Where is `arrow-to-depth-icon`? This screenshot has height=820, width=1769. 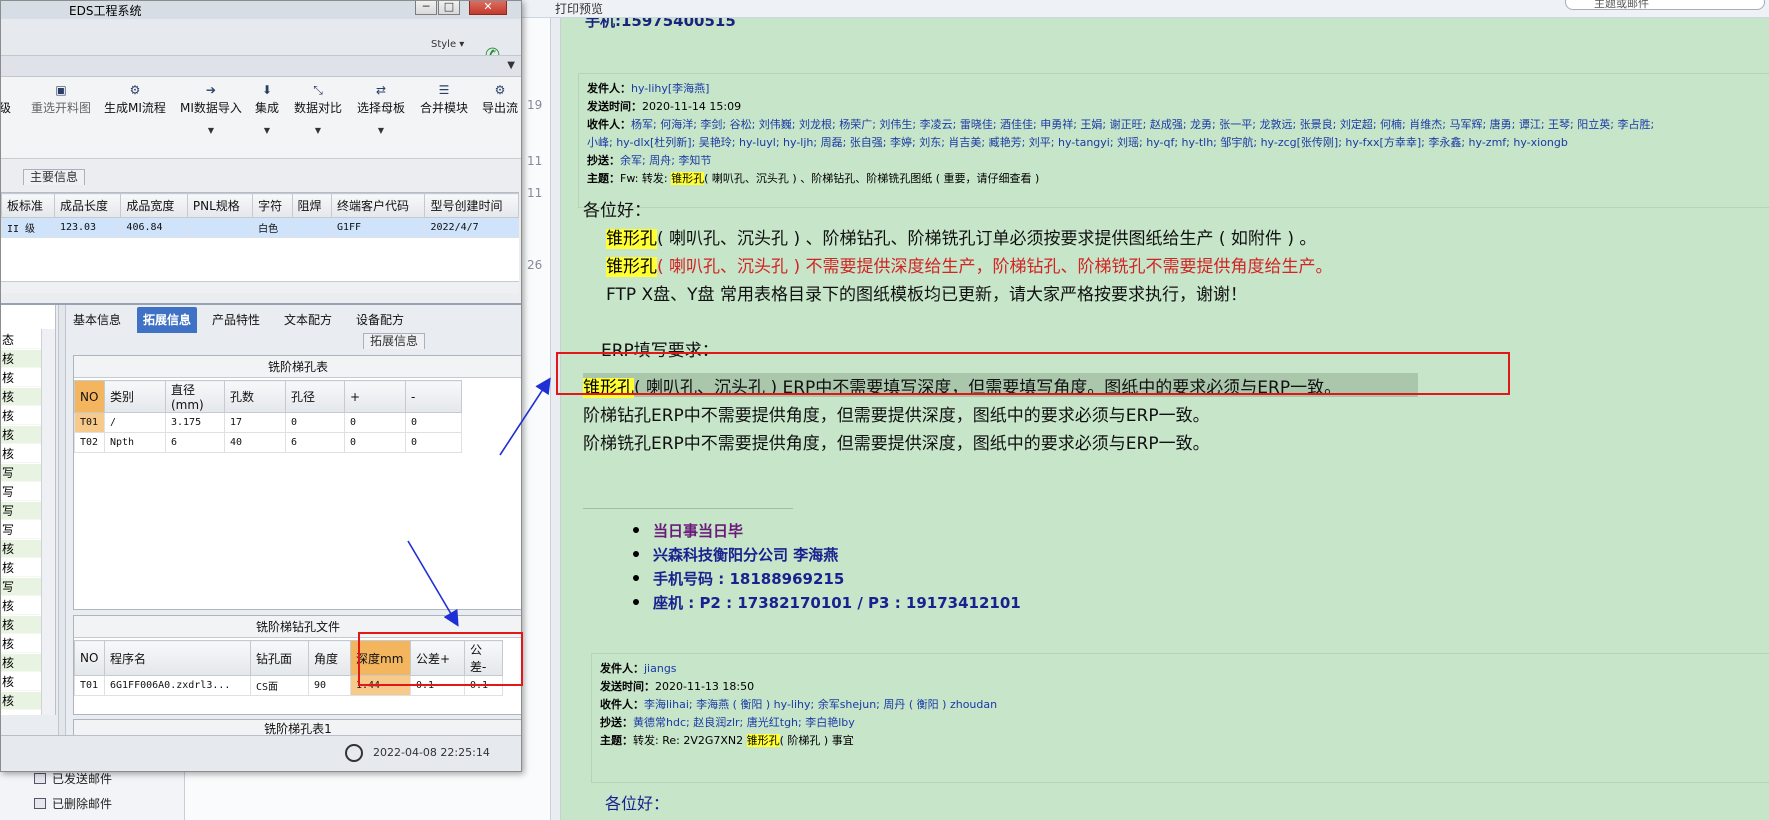
arrow-to-depth-icon is located at coordinates (433, 583).